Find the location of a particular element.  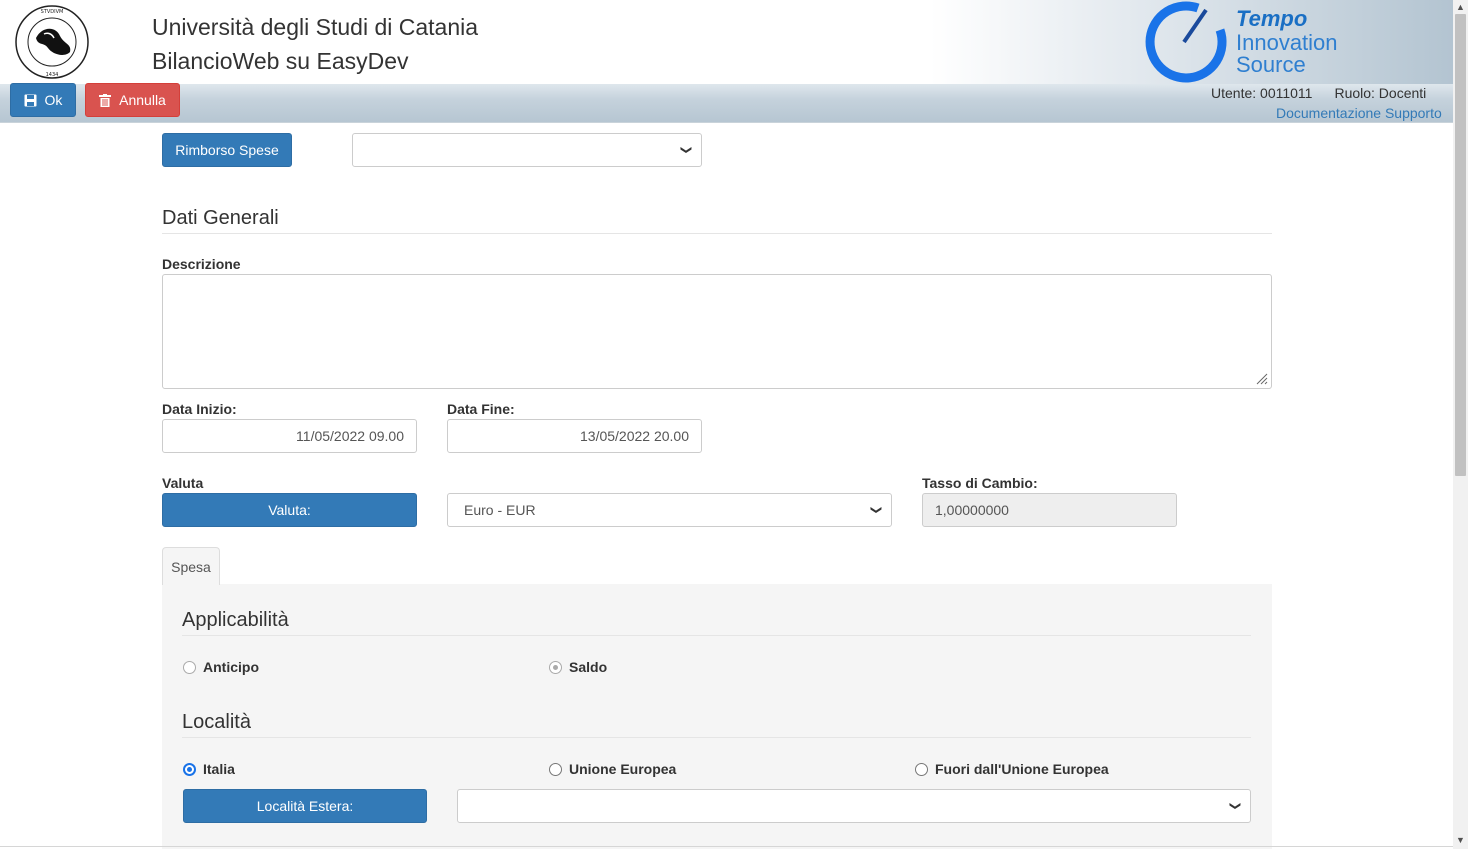

title-application: BilancioWeb su EasyDev is located at coordinates (280, 61).